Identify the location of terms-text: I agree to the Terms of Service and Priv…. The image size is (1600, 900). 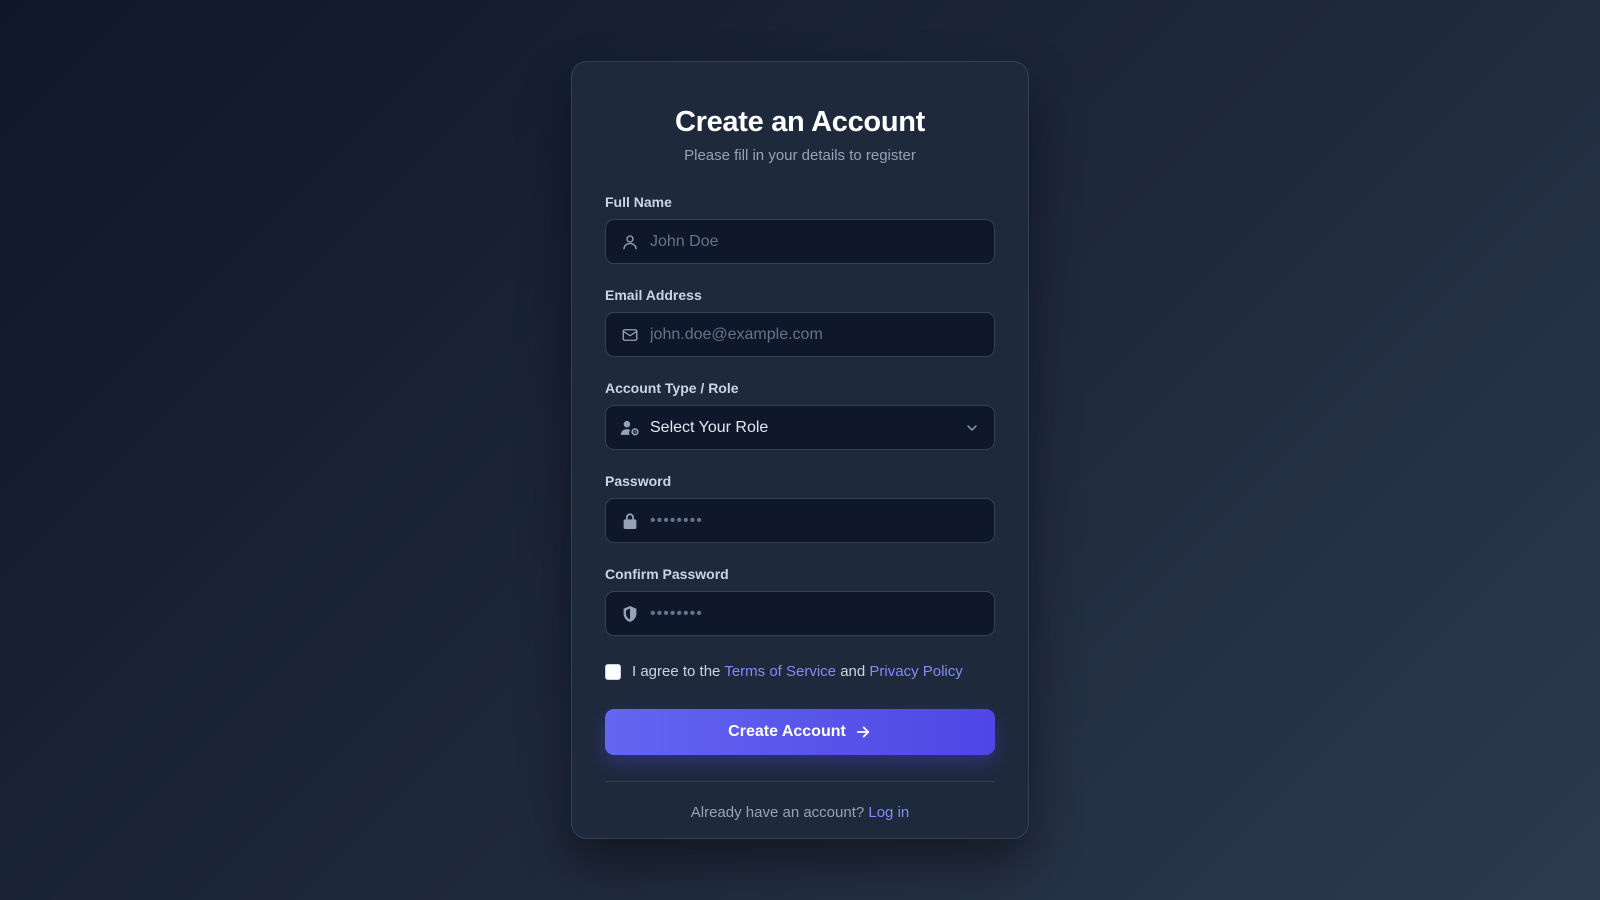
(797, 672).